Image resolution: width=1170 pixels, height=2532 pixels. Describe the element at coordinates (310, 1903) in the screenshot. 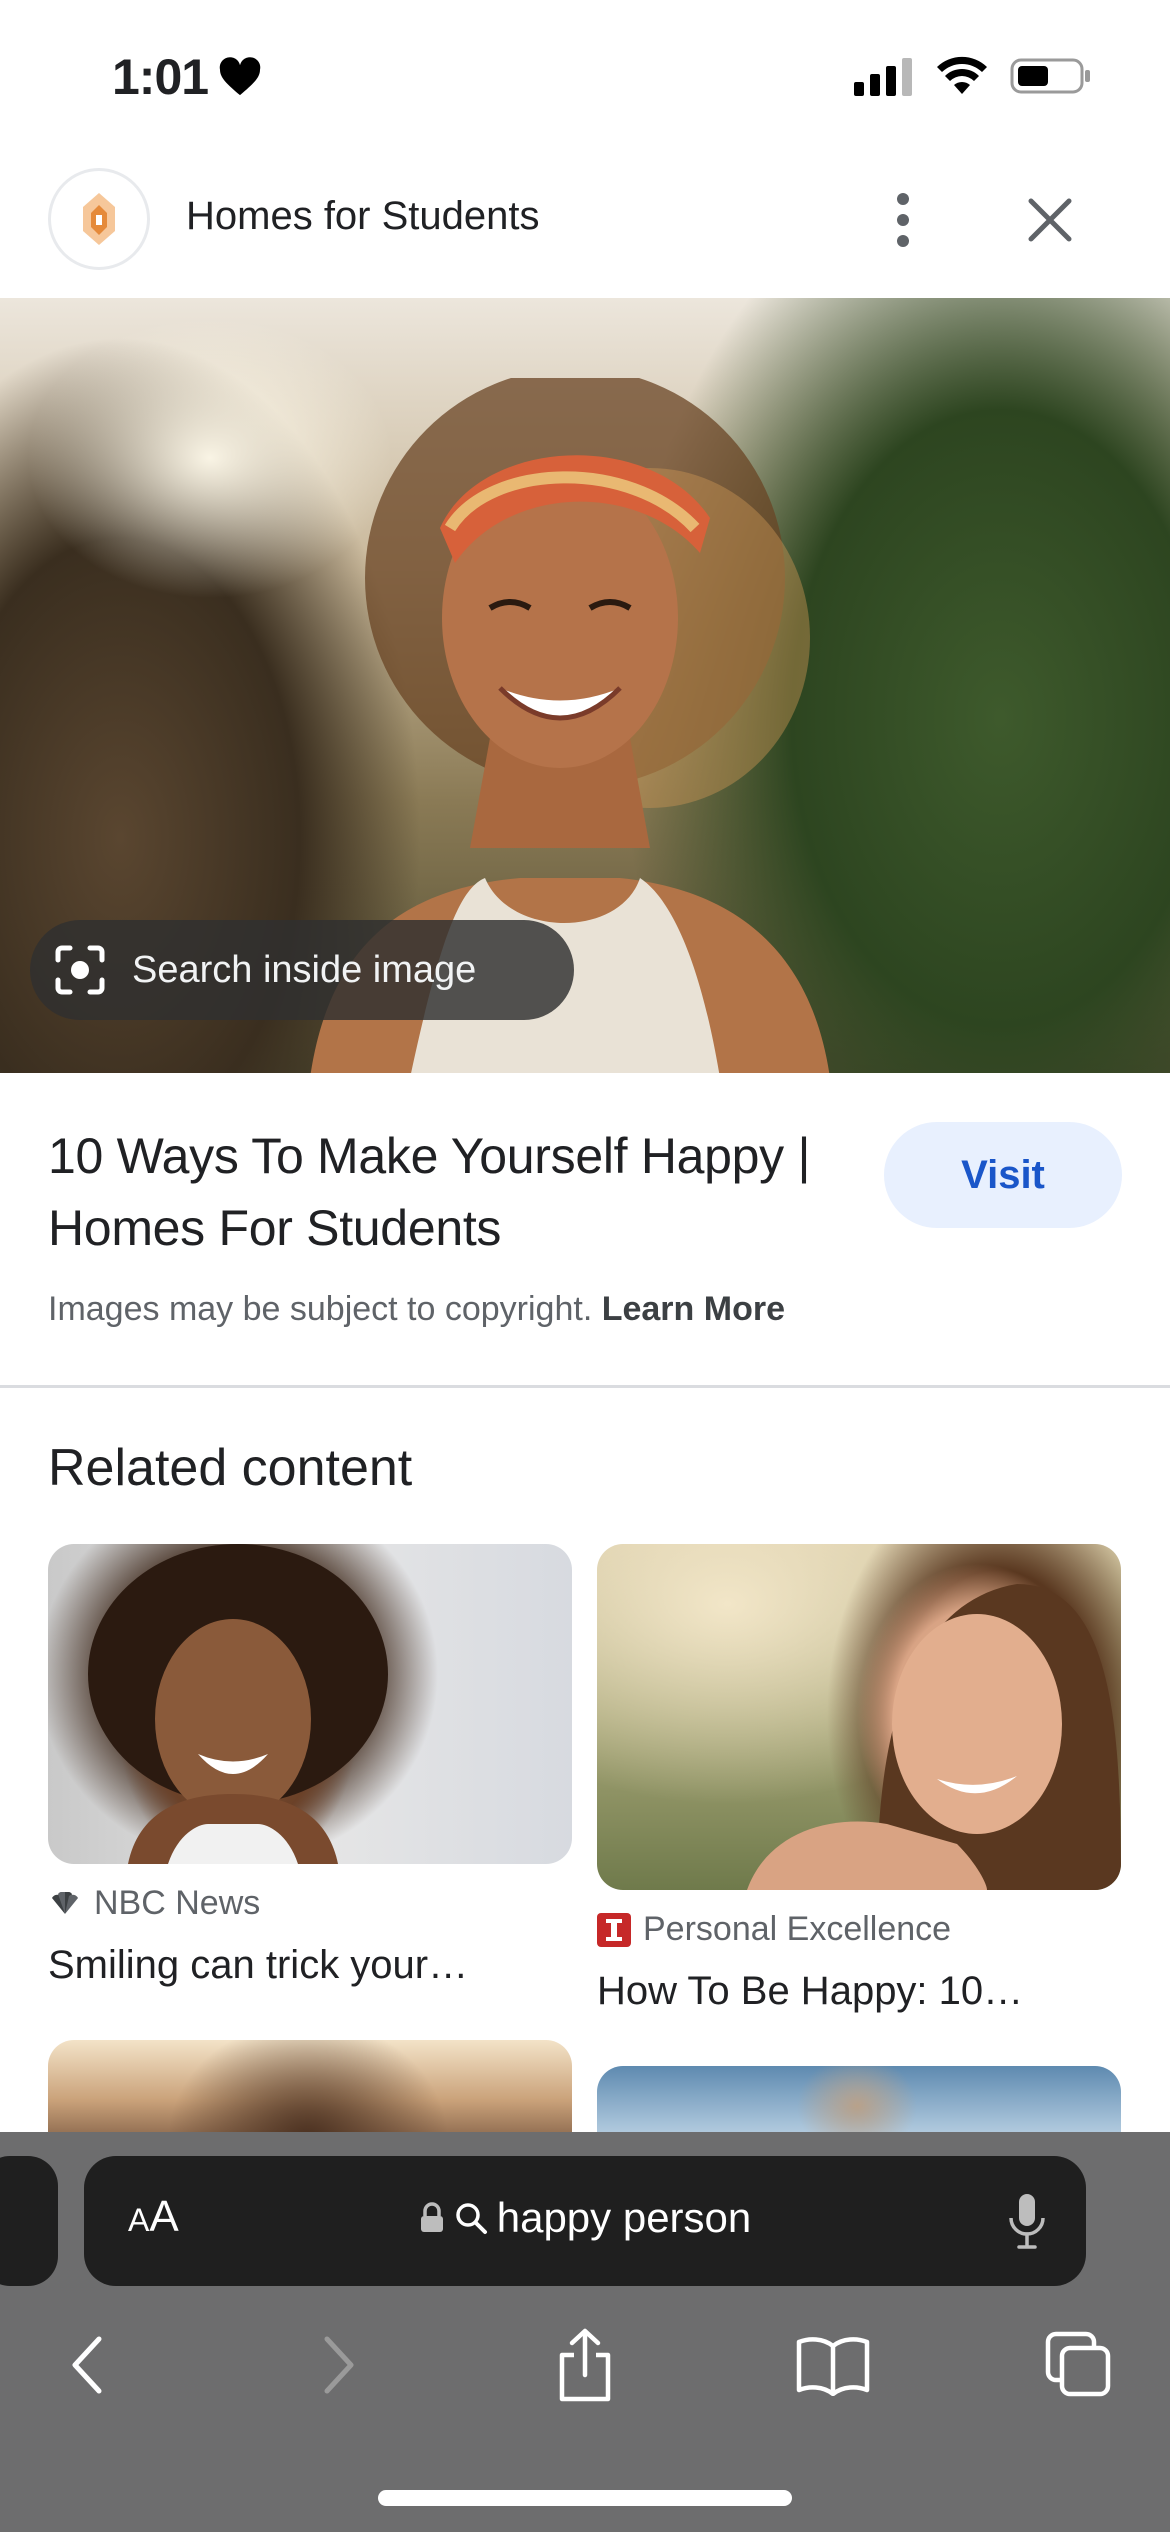

I see `related-card-source: NBC News` at that location.